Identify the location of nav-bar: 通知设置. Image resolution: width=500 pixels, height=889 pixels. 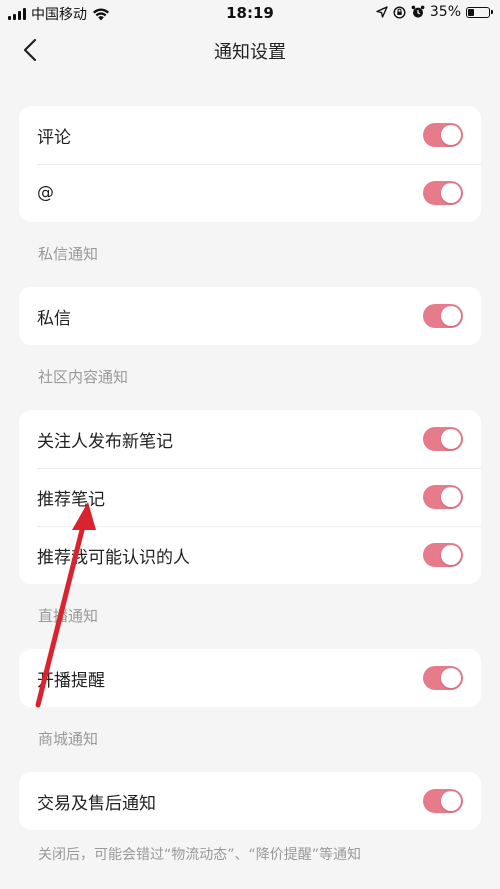
(250, 50).